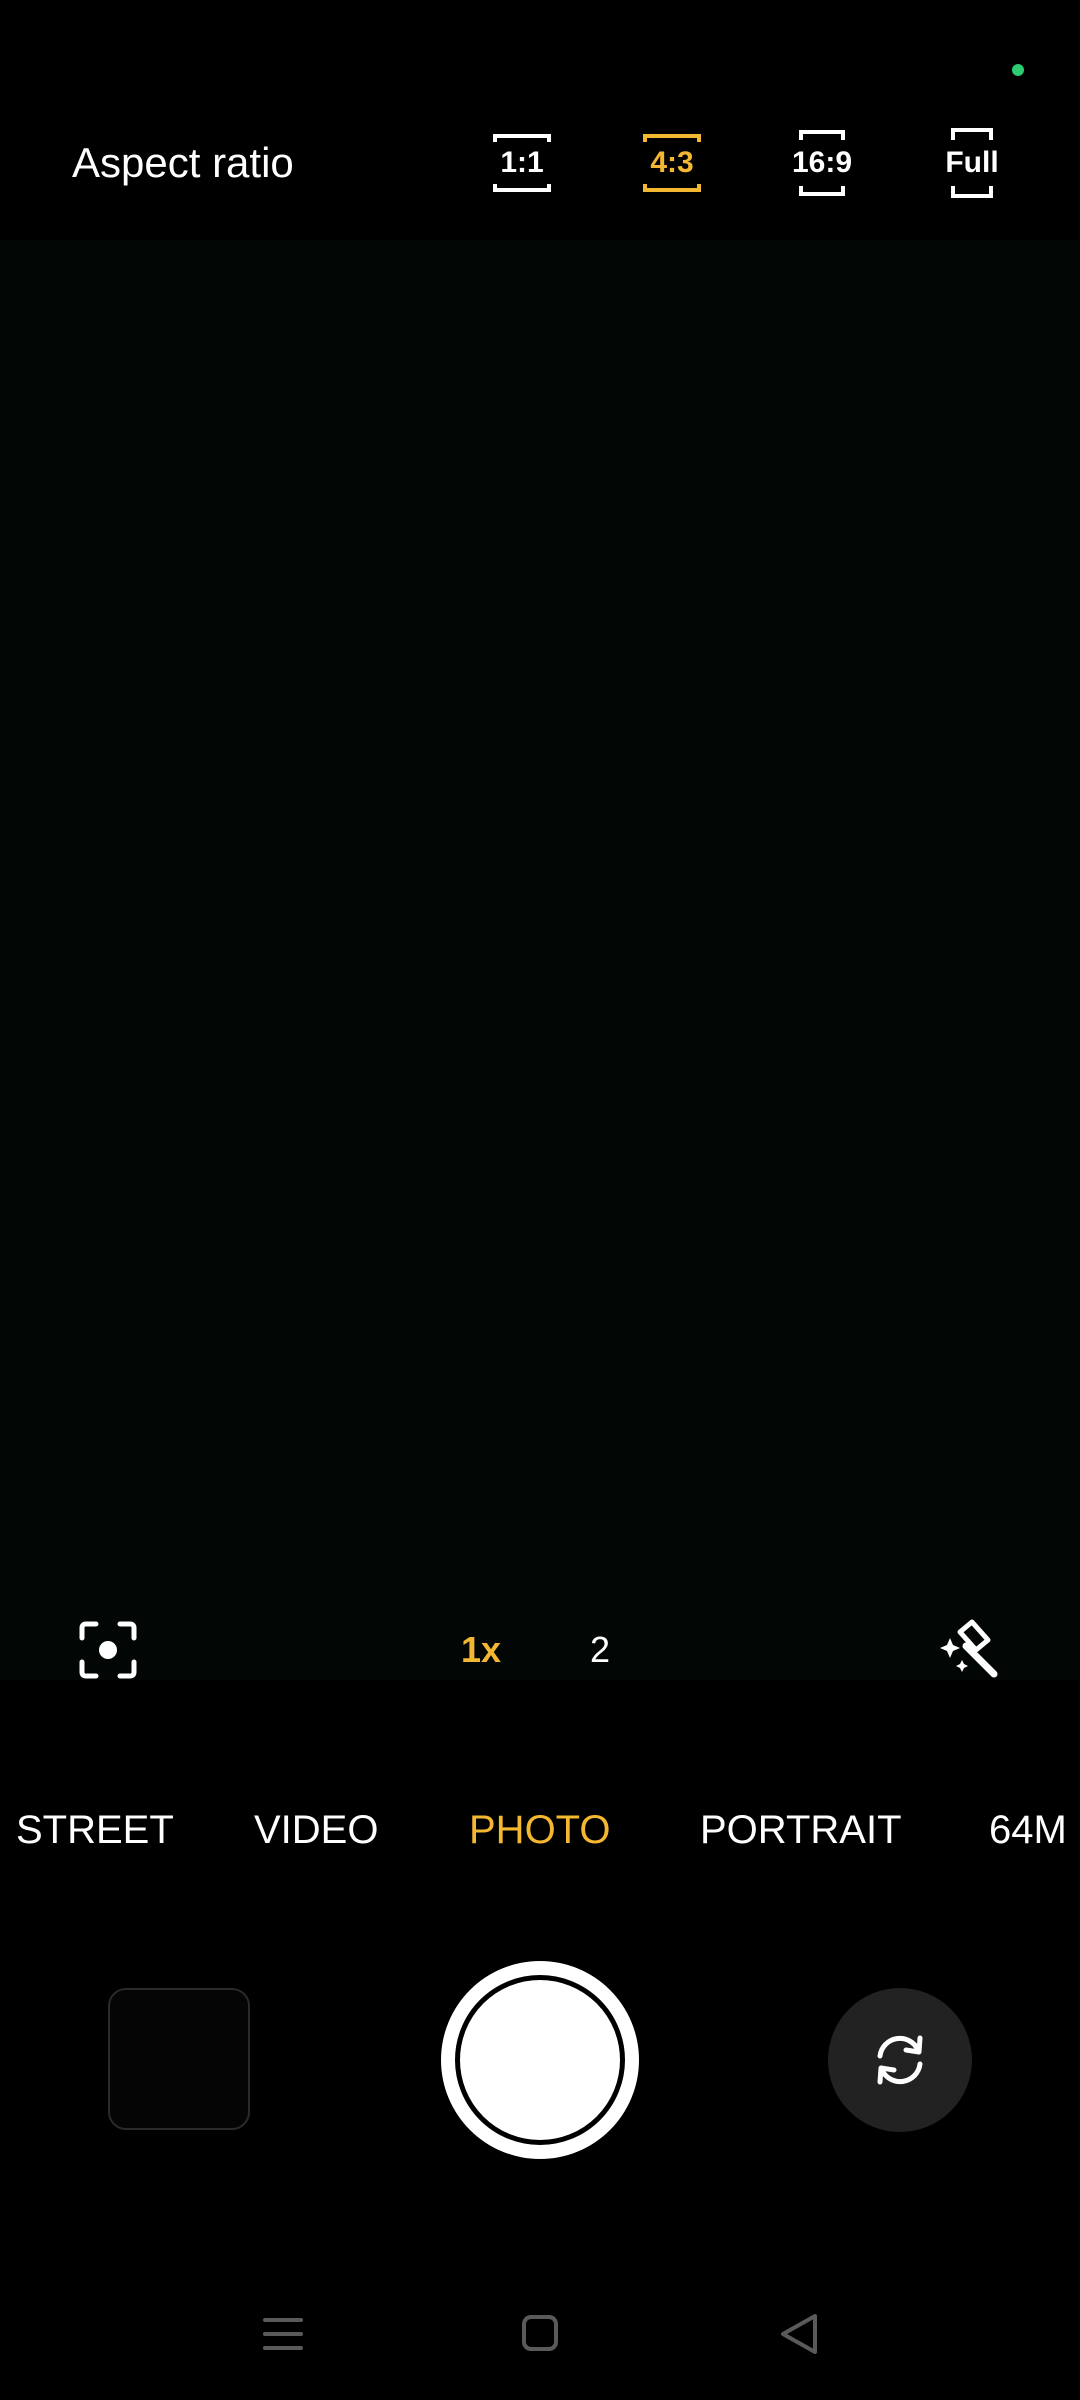 This screenshot has height=2400, width=1080. I want to click on switch-camera-button, so click(900, 2060).